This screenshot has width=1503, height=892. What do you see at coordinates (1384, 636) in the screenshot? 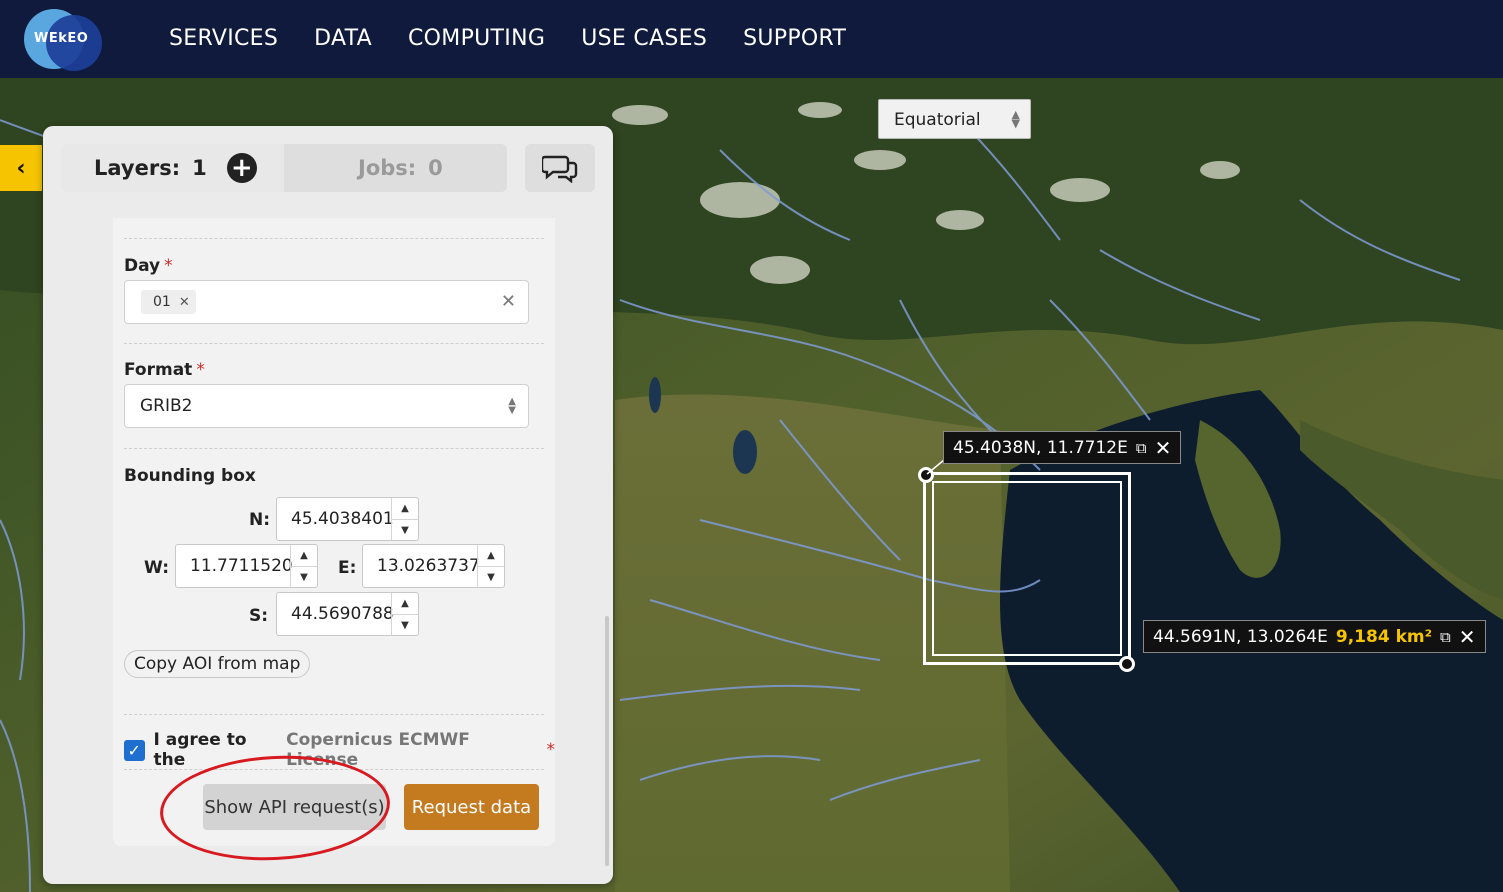
I see `aoi-area: 9,184 km²` at bounding box center [1384, 636].